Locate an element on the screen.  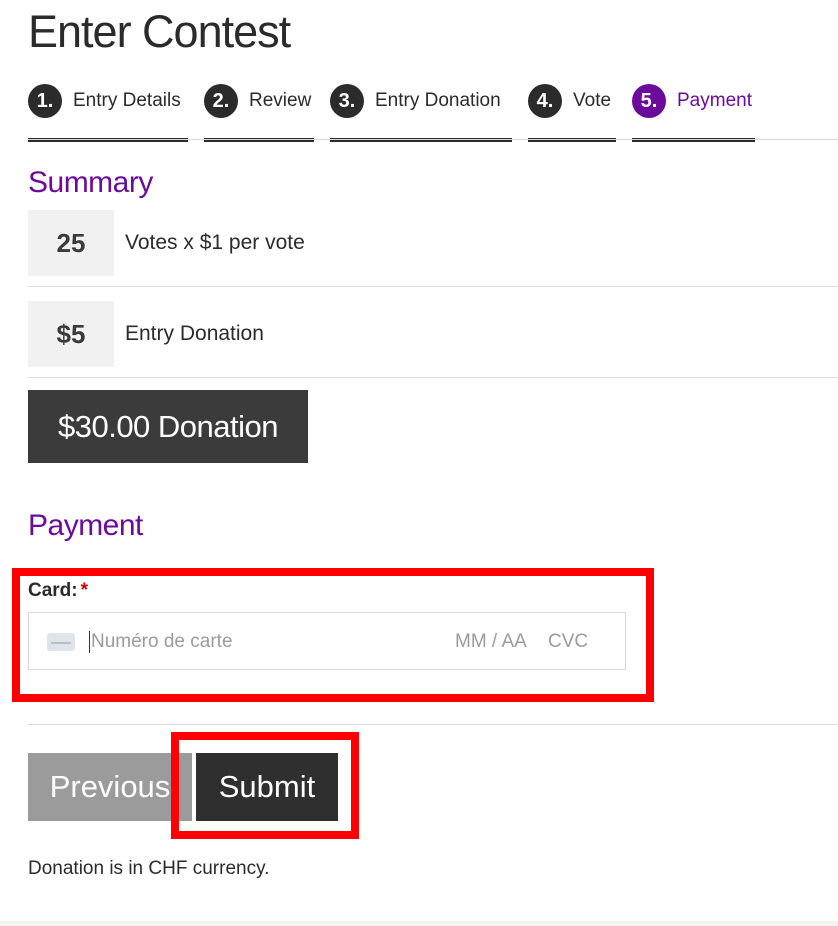
steps-divider is located at coordinates (433, 139).